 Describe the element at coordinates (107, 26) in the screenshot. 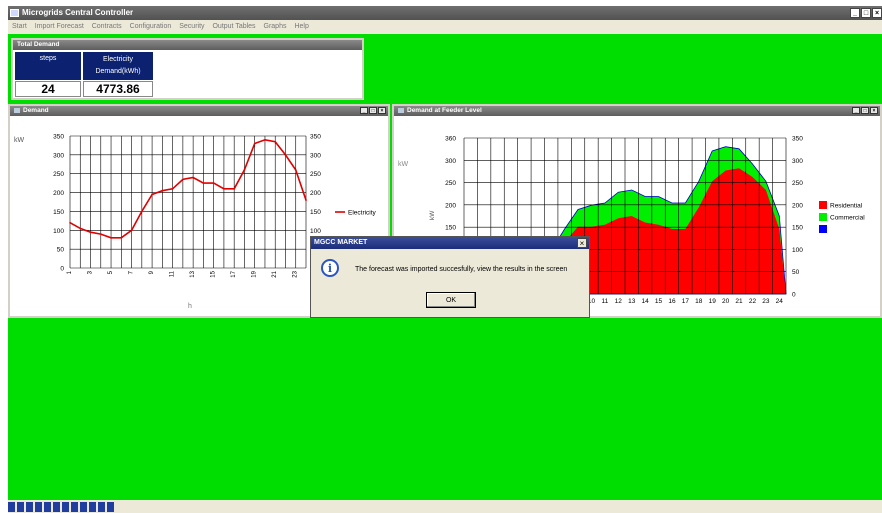

I see `menu-contracts: Contracts` at that location.